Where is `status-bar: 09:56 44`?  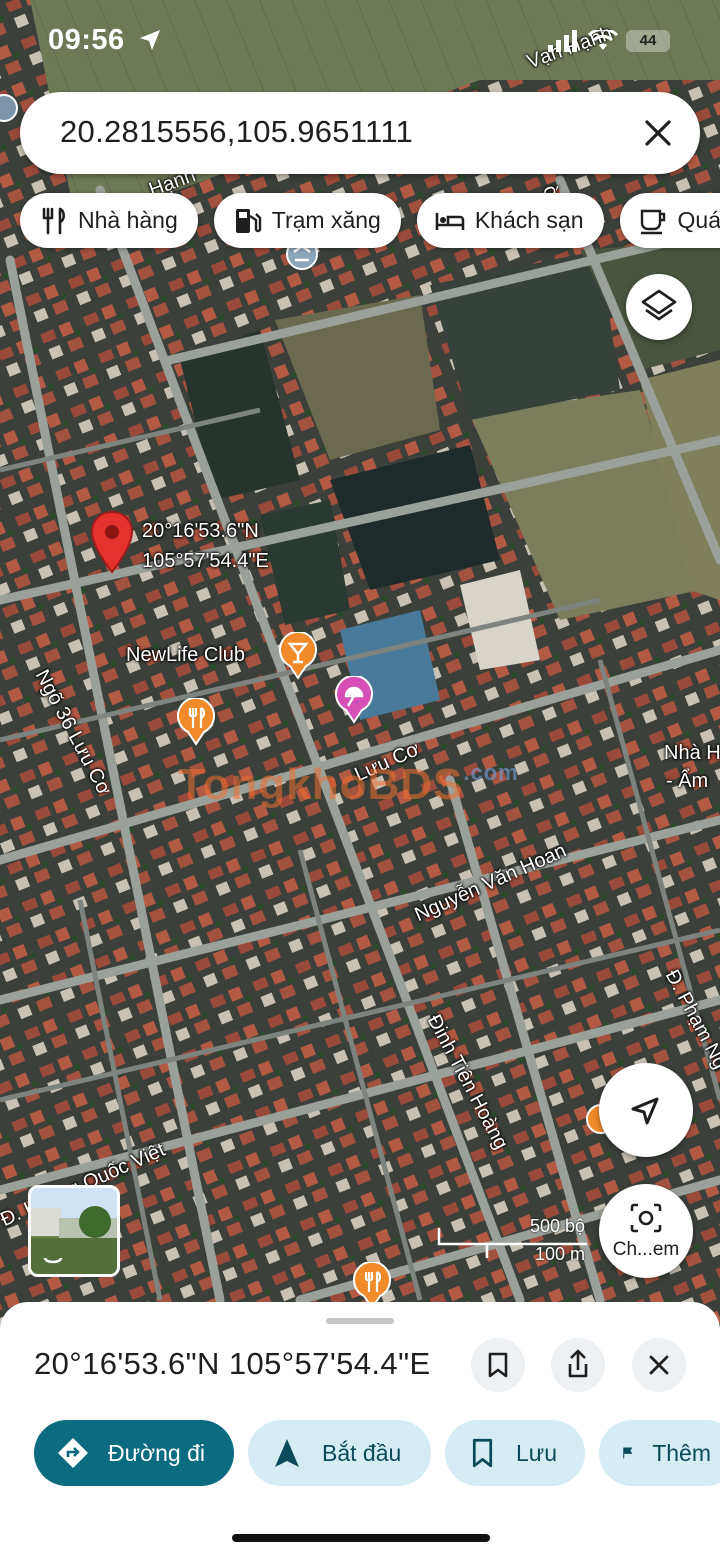
status-bar: 09:56 44 is located at coordinates (360, 40).